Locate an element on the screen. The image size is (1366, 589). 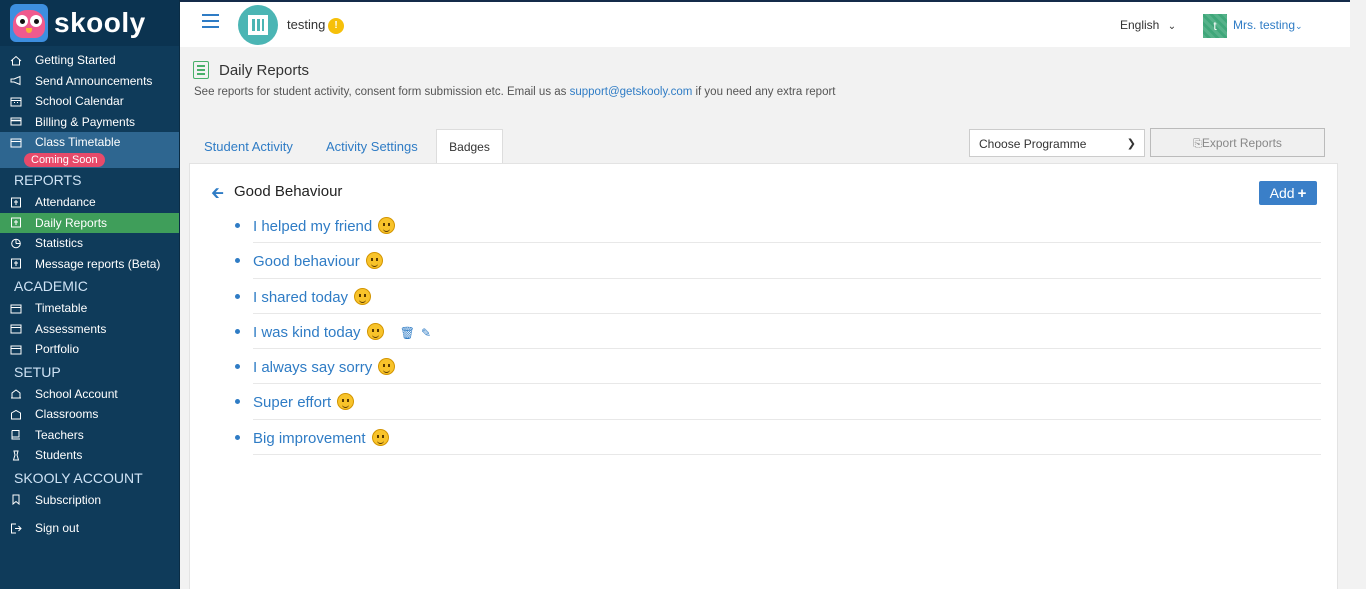
support-email-link: support@getskooly.com is located at coordinates (631, 92).